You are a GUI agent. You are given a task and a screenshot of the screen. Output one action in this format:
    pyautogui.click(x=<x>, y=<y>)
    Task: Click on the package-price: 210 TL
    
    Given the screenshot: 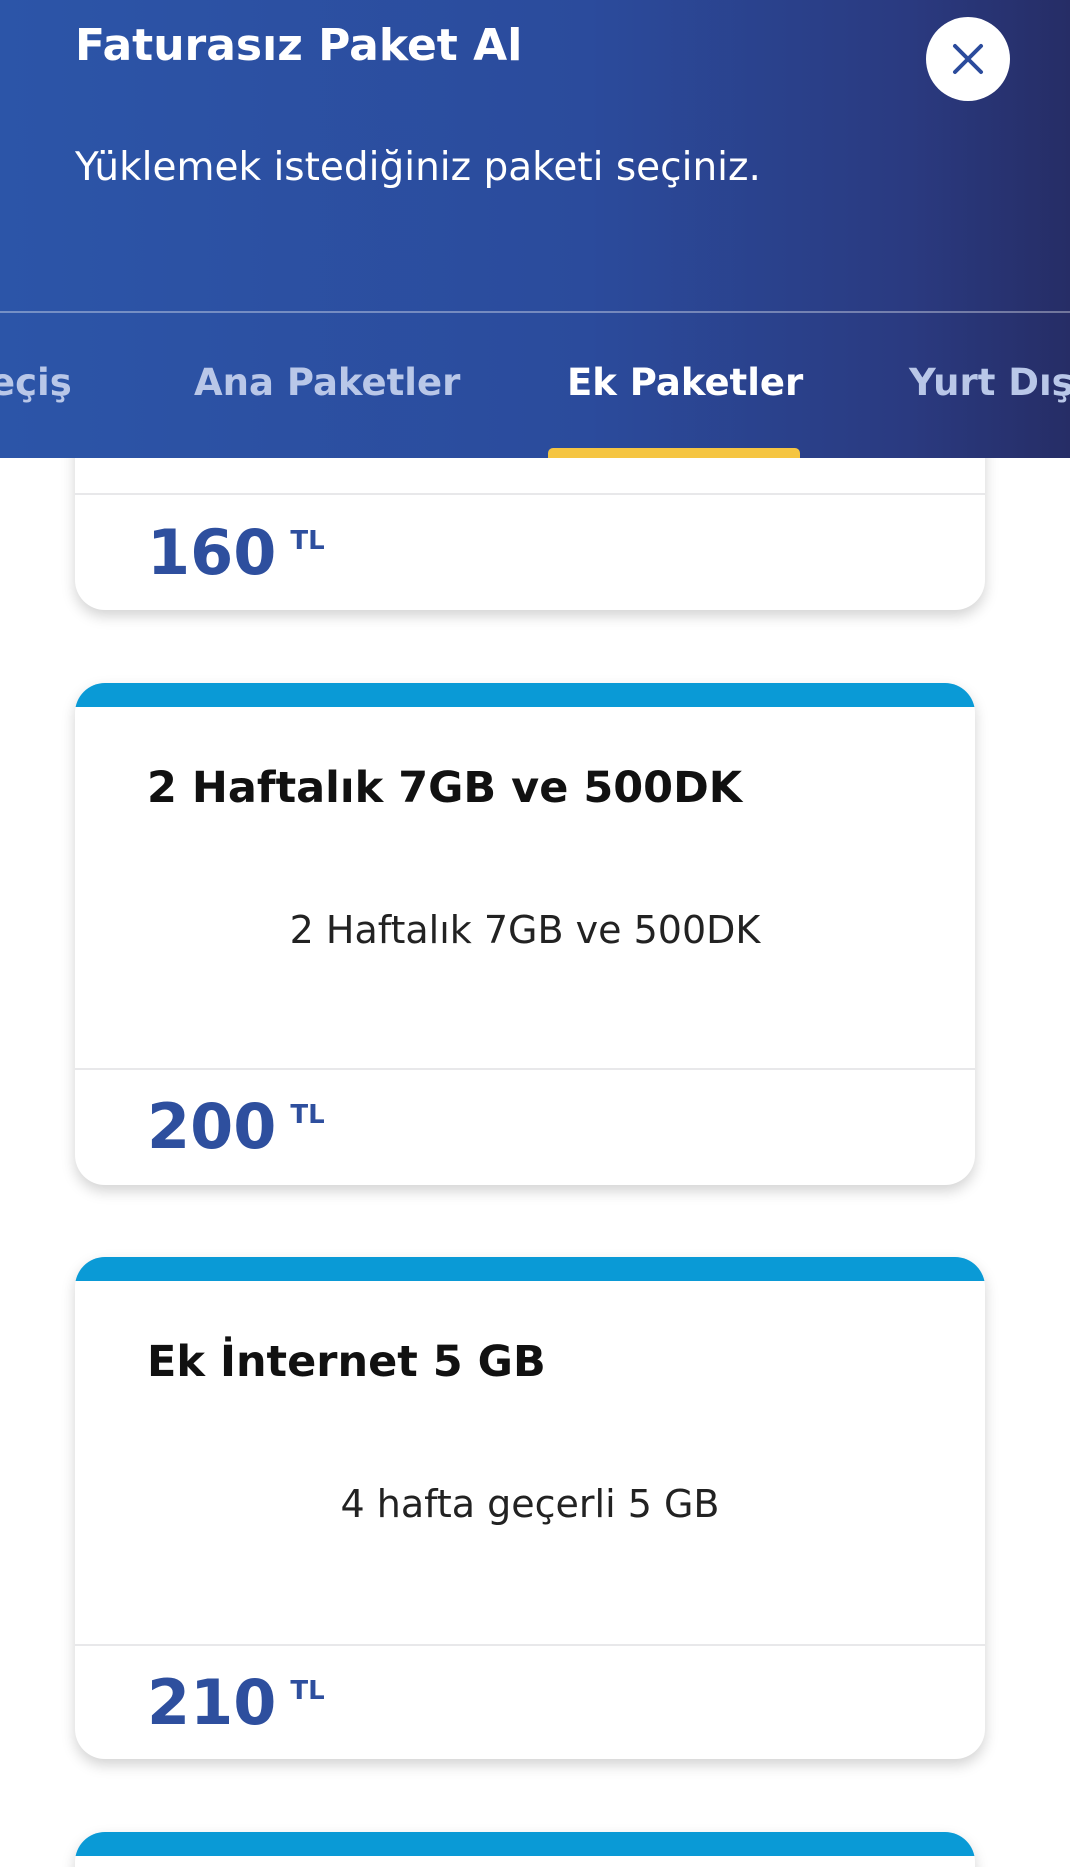 What is the action you would take?
    pyautogui.click(x=236, y=1703)
    